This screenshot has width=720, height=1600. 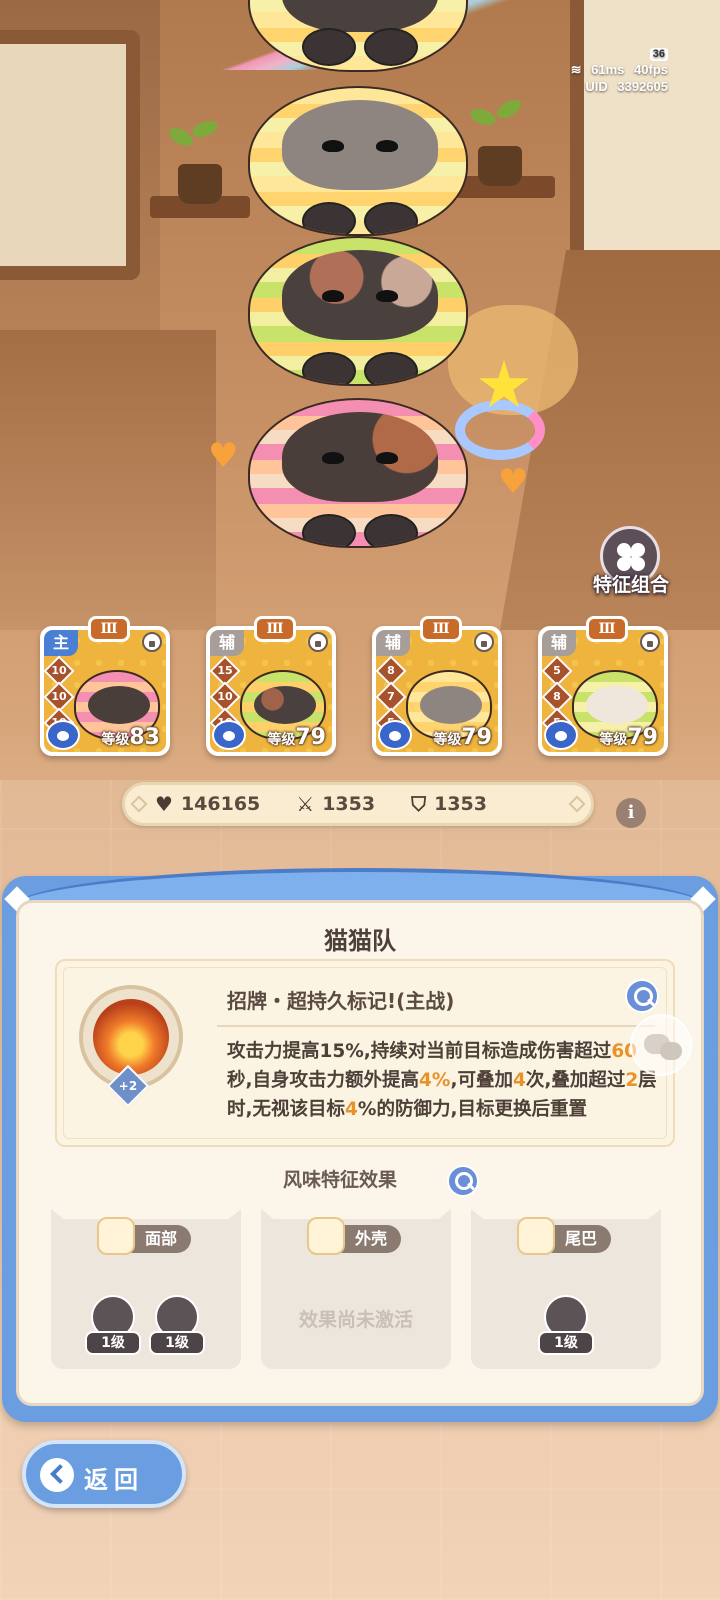 I want to click on flavor-section-title: 风味特征效果, so click(x=339, y=1180).